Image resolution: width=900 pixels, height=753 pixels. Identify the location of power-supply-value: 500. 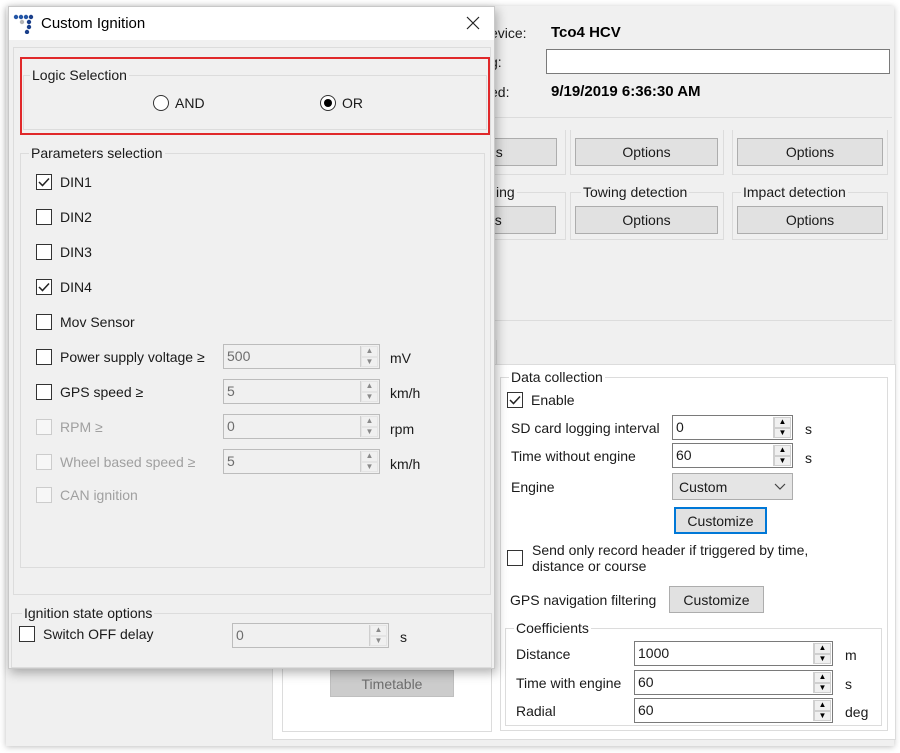
(291, 356).